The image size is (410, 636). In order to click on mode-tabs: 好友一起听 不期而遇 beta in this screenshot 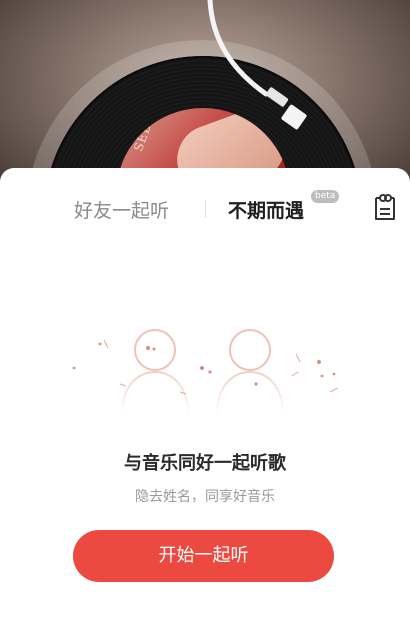, I will do `click(205, 207)`.